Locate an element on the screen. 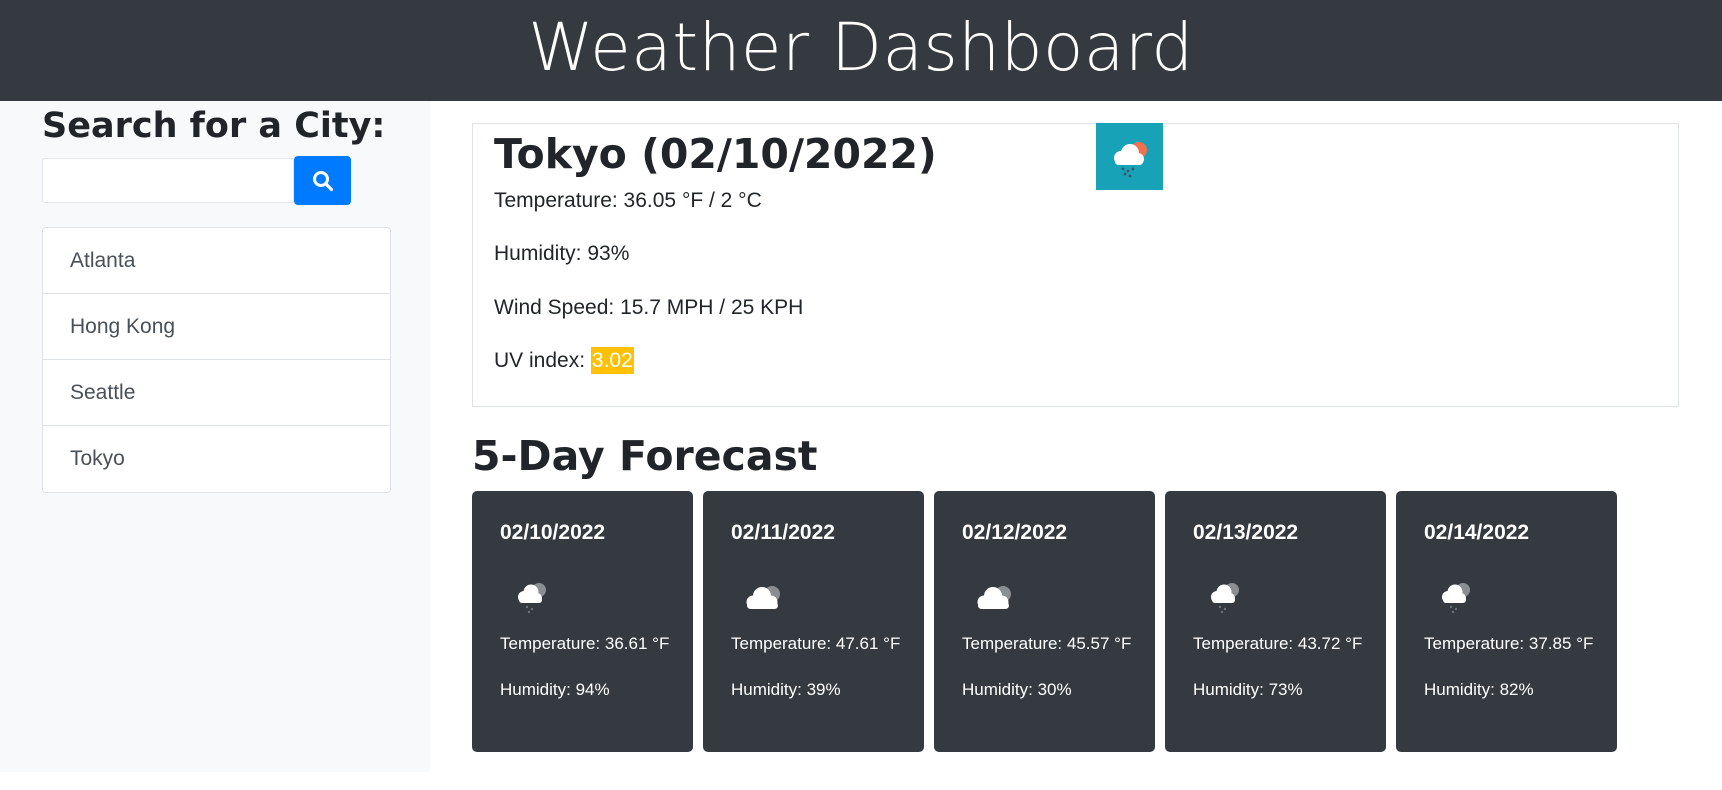 Image resolution: width=1722 pixels, height=790 pixels. search-button is located at coordinates (322, 180).